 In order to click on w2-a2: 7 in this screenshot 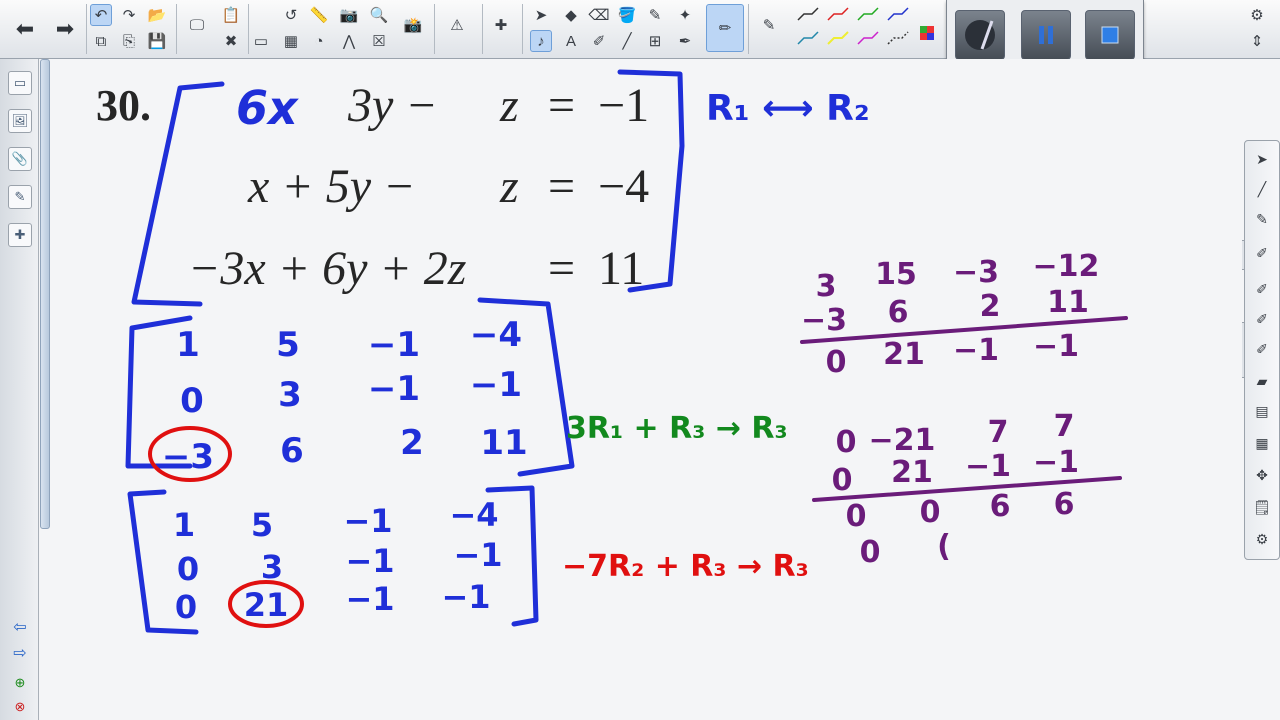, I will do `click(998, 432)`.